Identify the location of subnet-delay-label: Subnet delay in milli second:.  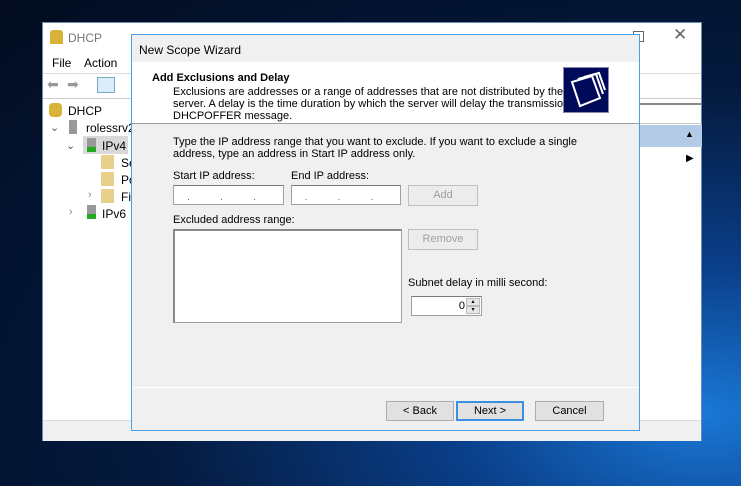
(478, 283).